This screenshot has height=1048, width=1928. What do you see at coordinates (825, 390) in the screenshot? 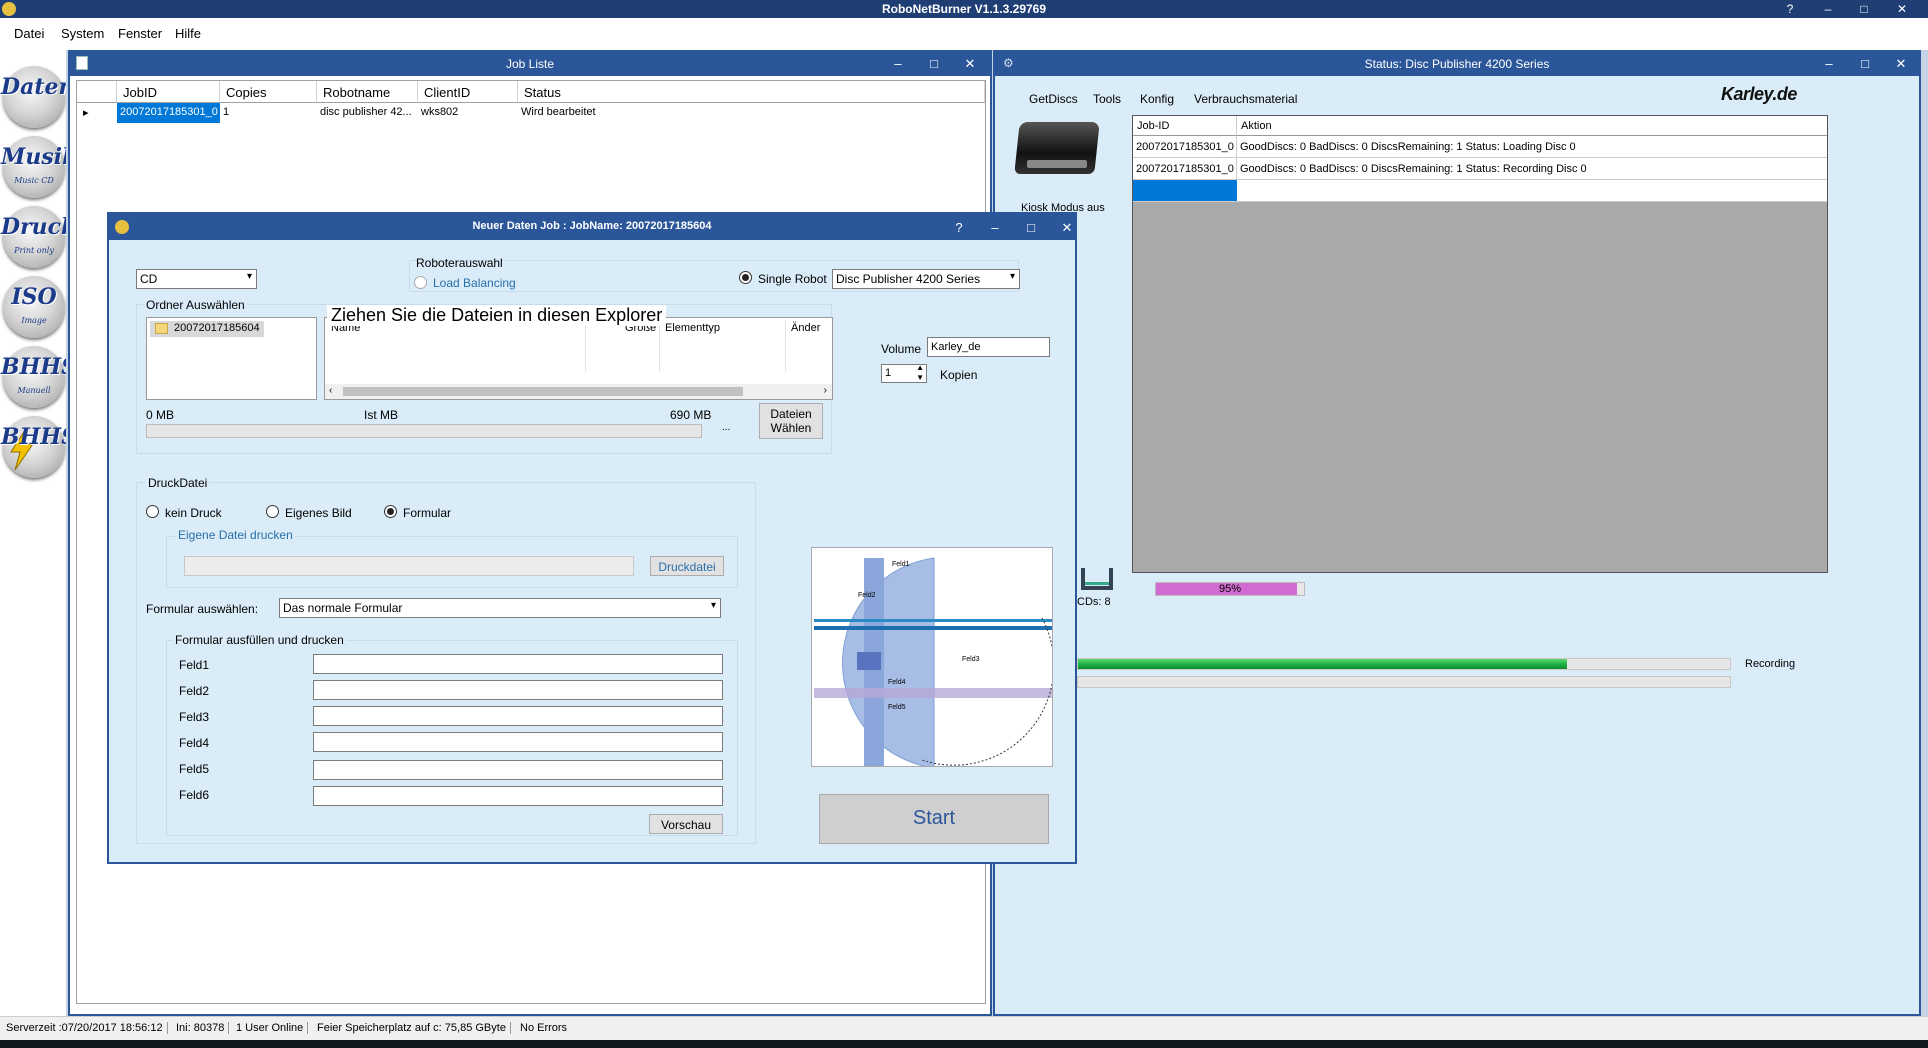
I see `scroll-right-icon: ›` at bounding box center [825, 390].